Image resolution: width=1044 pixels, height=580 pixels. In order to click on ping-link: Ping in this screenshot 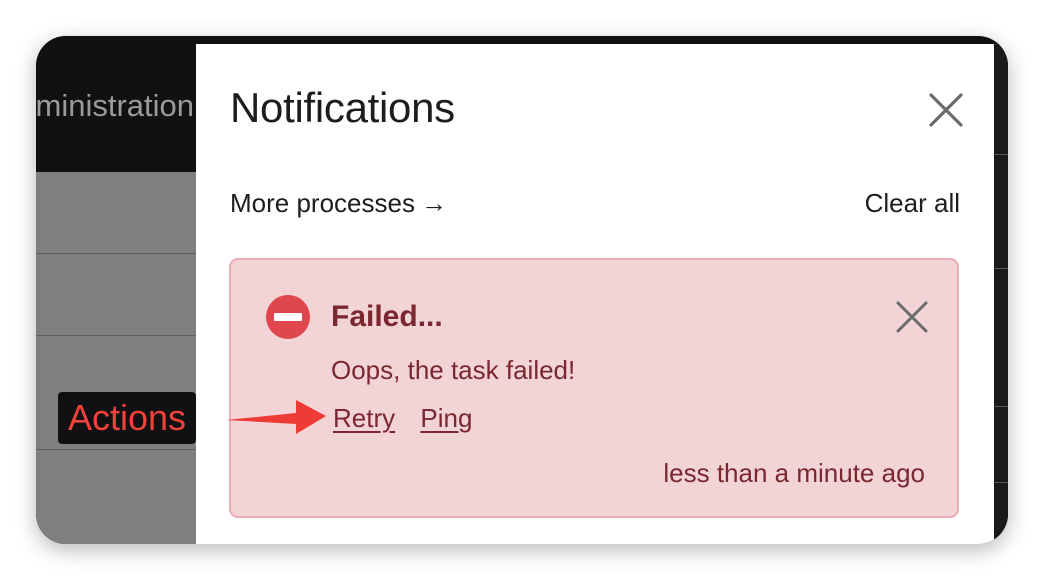, I will do `click(446, 418)`.